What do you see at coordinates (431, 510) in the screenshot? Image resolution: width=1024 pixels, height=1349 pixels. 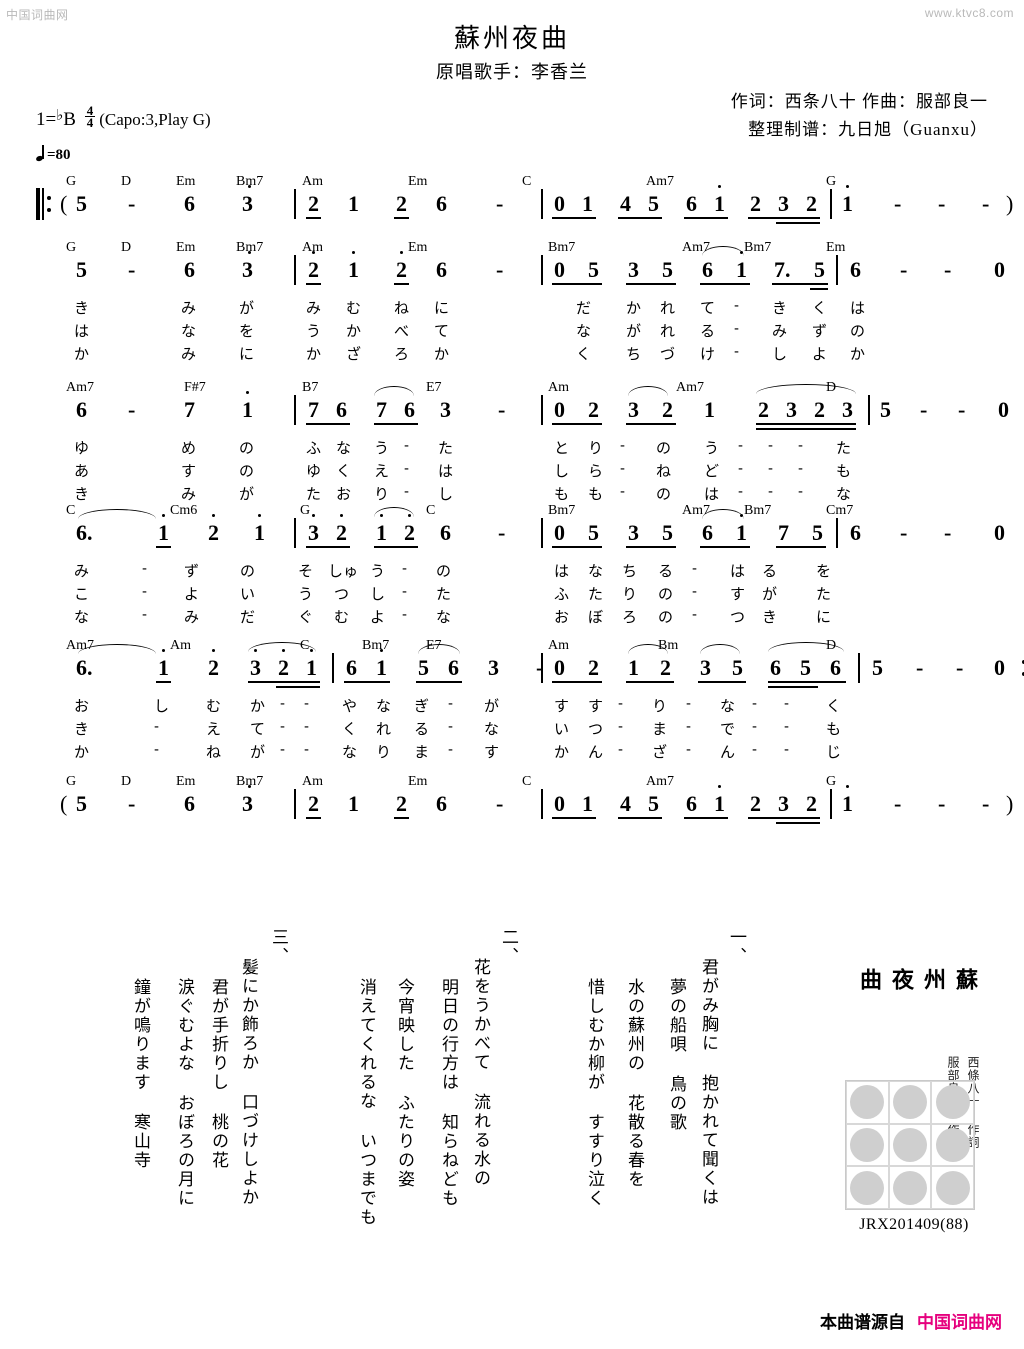 I see `chord-symbol: C` at bounding box center [431, 510].